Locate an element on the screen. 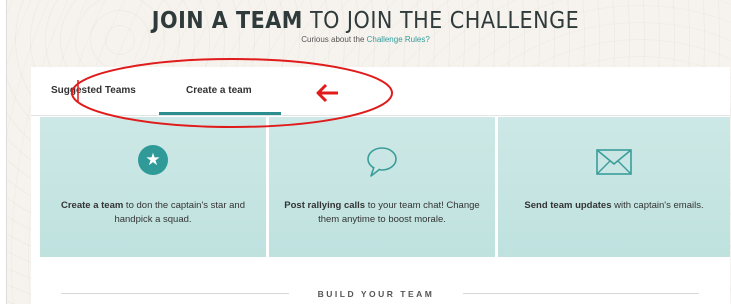 The height and width of the screenshot is (304, 731). page-title: JOIN A TEAM TO JOIN THE CHALLENGE is located at coordinates (365, 21).